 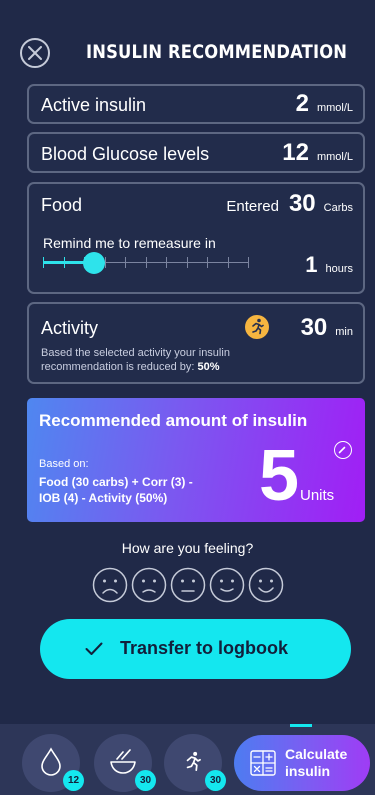 I want to click on sad-face-icon, so click(x=149, y=585).